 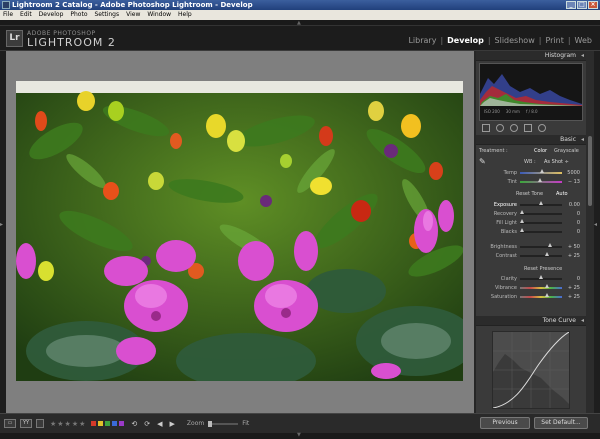 What do you see at coordinates (550, 245) in the screenshot?
I see `brightness-knob` at bounding box center [550, 245].